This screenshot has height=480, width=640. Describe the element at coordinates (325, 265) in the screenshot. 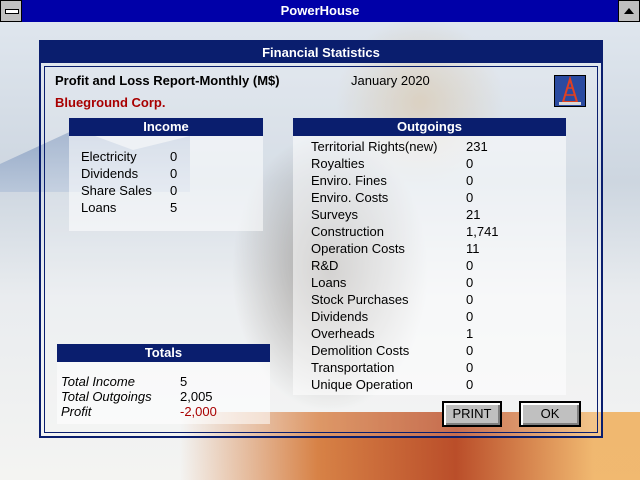

I see `outgoing-item-label: R&D` at that location.